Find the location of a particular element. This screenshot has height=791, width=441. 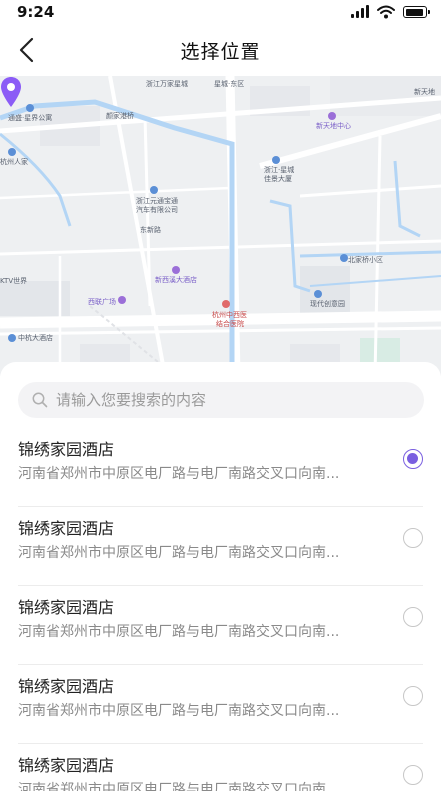

map-label: 通盛·星界公寓 is located at coordinates (30, 118).